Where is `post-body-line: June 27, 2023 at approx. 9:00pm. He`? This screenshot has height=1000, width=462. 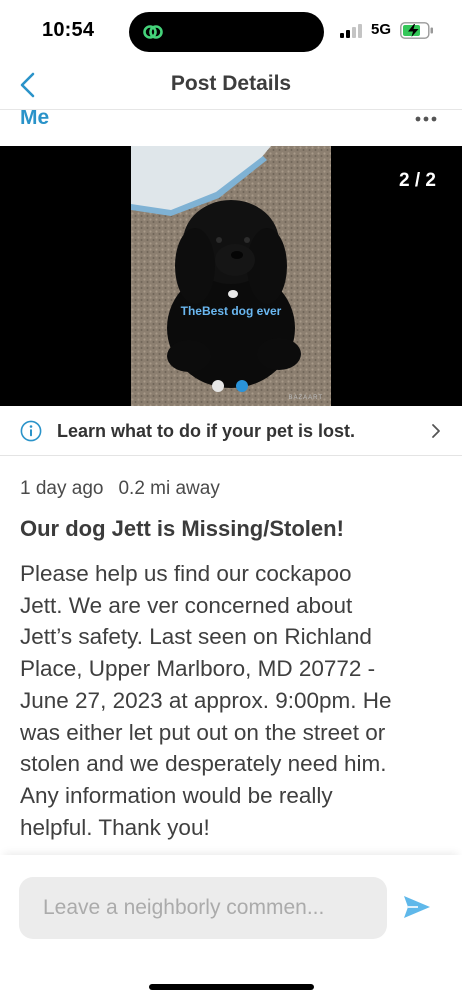
post-body-line: June 27, 2023 at approx. 9:00pm. He is located at coordinates (206, 700).